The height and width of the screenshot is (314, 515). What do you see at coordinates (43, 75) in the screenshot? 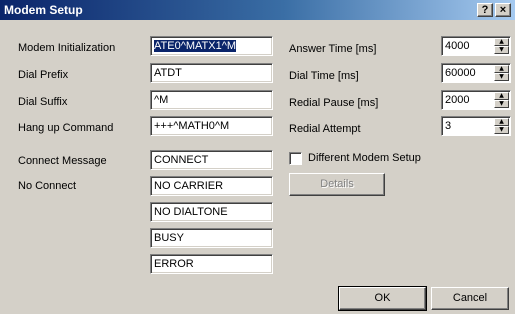
I see `dial-prefix-label: Dial Prefix` at bounding box center [43, 75].